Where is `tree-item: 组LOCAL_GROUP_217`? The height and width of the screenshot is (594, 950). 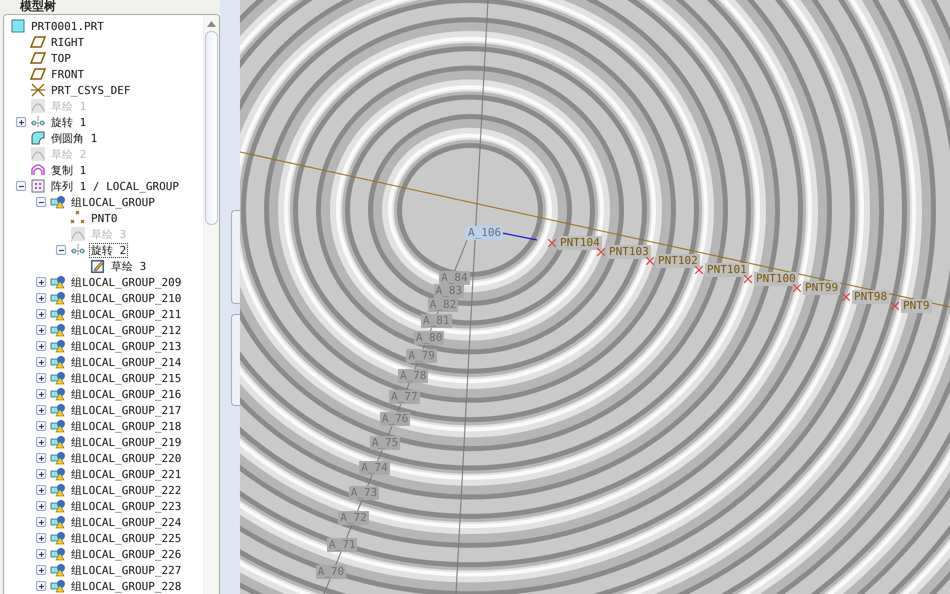
tree-item: 组LOCAL_GROUP_217 is located at coordinates (126, 410).